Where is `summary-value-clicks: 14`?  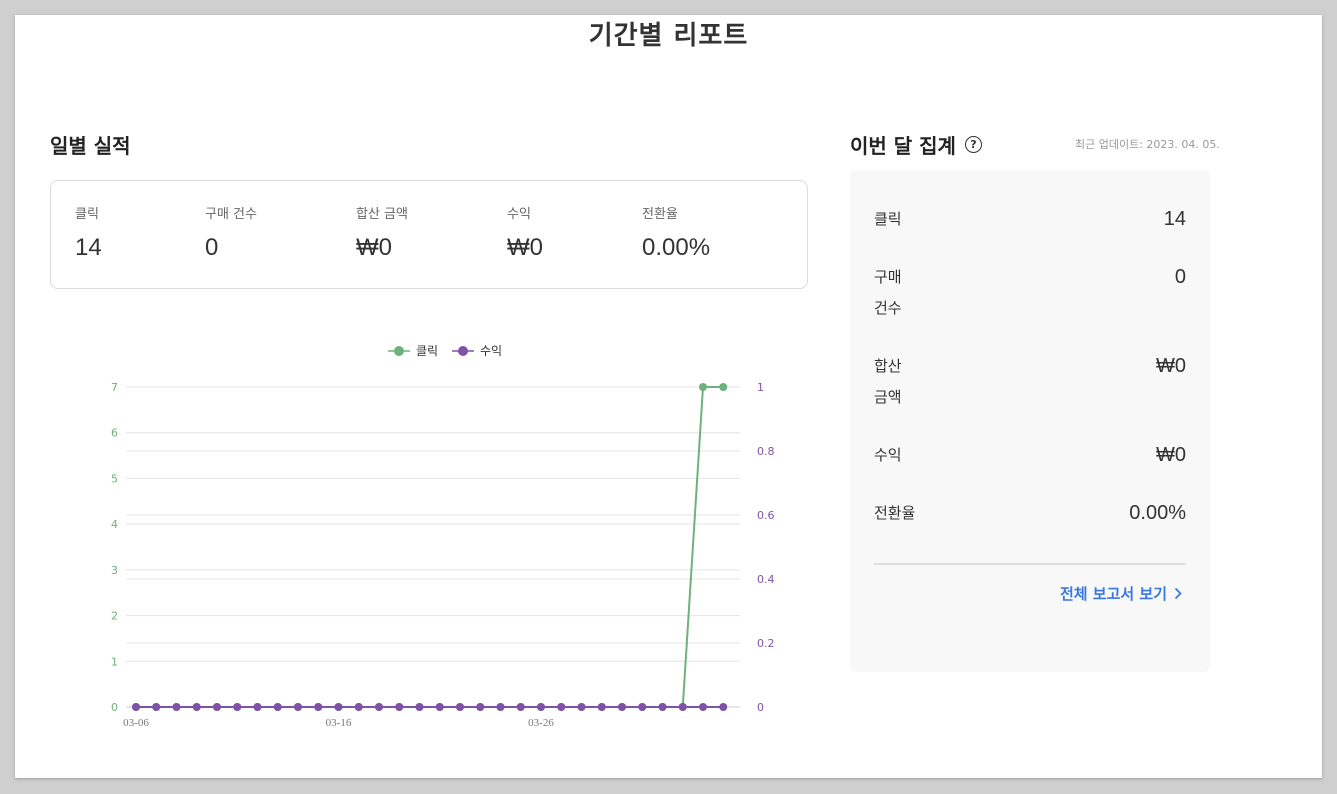 summary-value-clicks: 14 is located at coordinates (1174, 219).